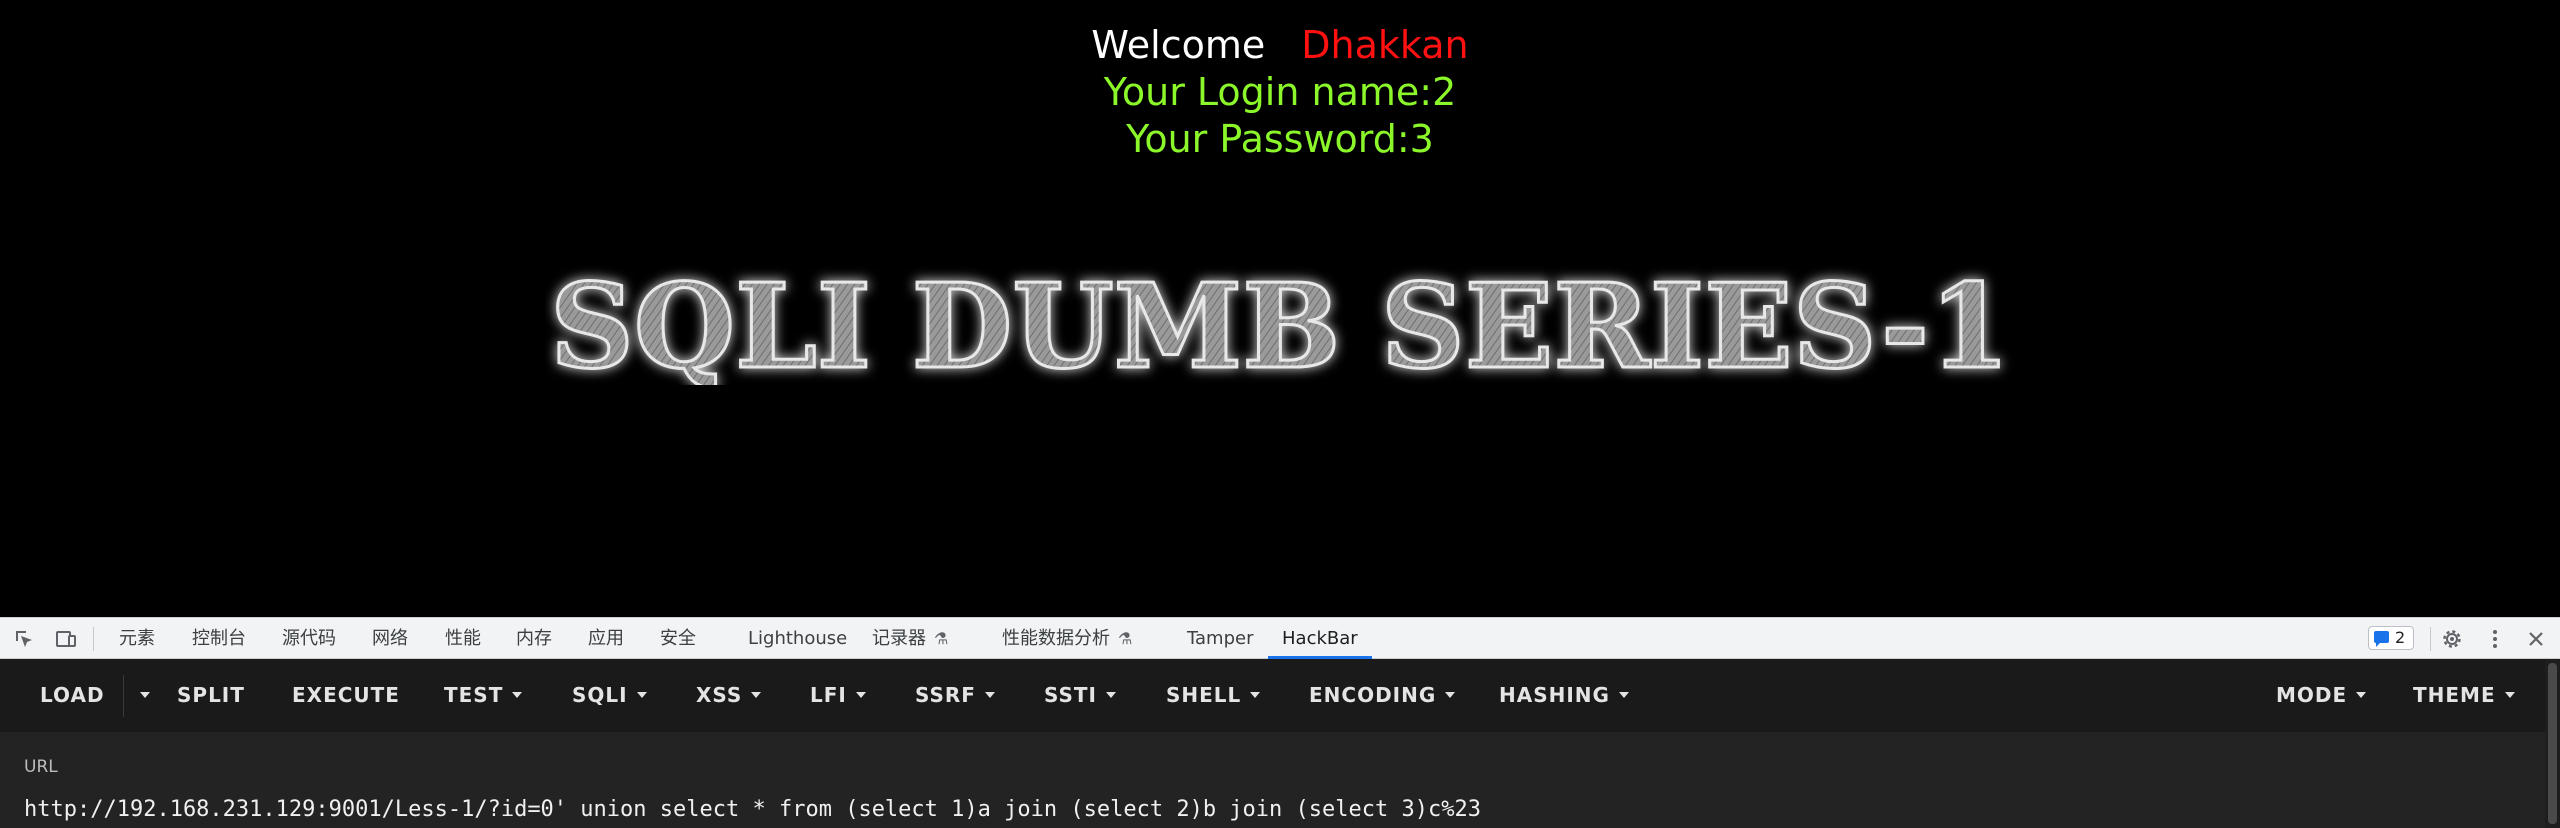  I want to click on tab-recorder: 记录器 ⚗, so click(910, 638).